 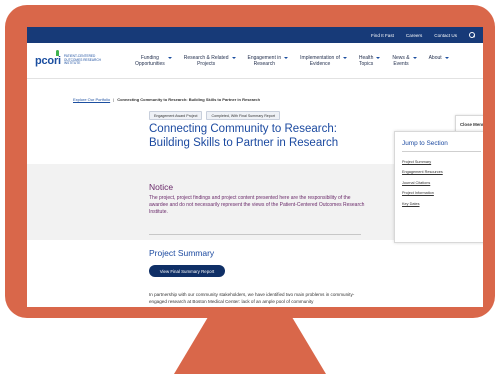 What do you see at coordinates (323, 61) in the screenshot?
I see `nav-implementation-of-evidence: Implementation of Evidence` at bounding box center [323, 61].